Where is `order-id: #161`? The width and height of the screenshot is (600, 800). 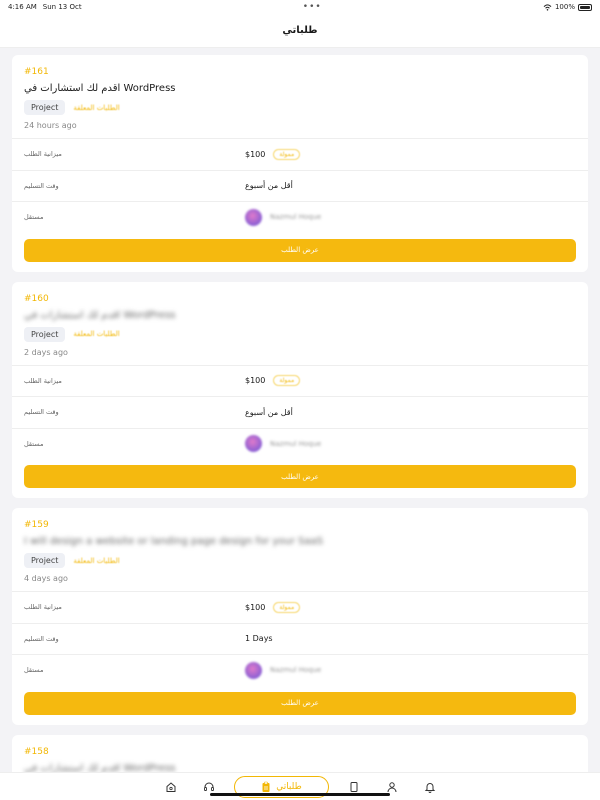
order-id: #161 is located at coordinates (36, 72).